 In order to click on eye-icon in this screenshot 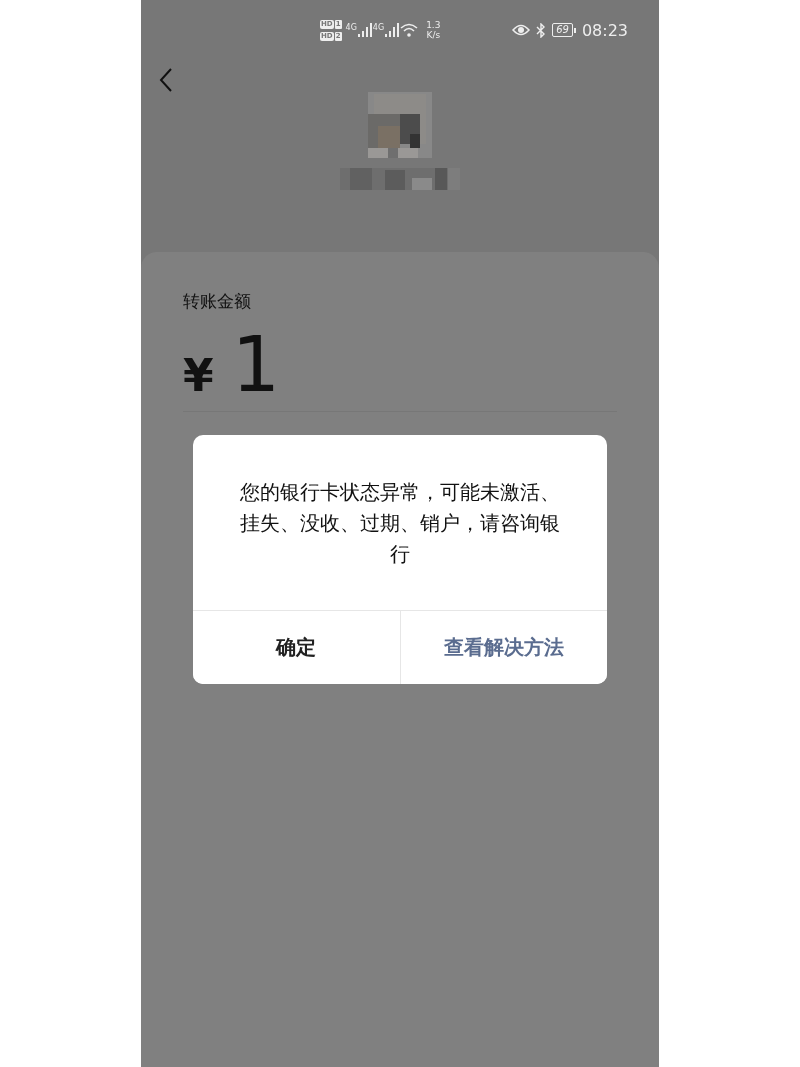, I will do `click(521, 30)`.